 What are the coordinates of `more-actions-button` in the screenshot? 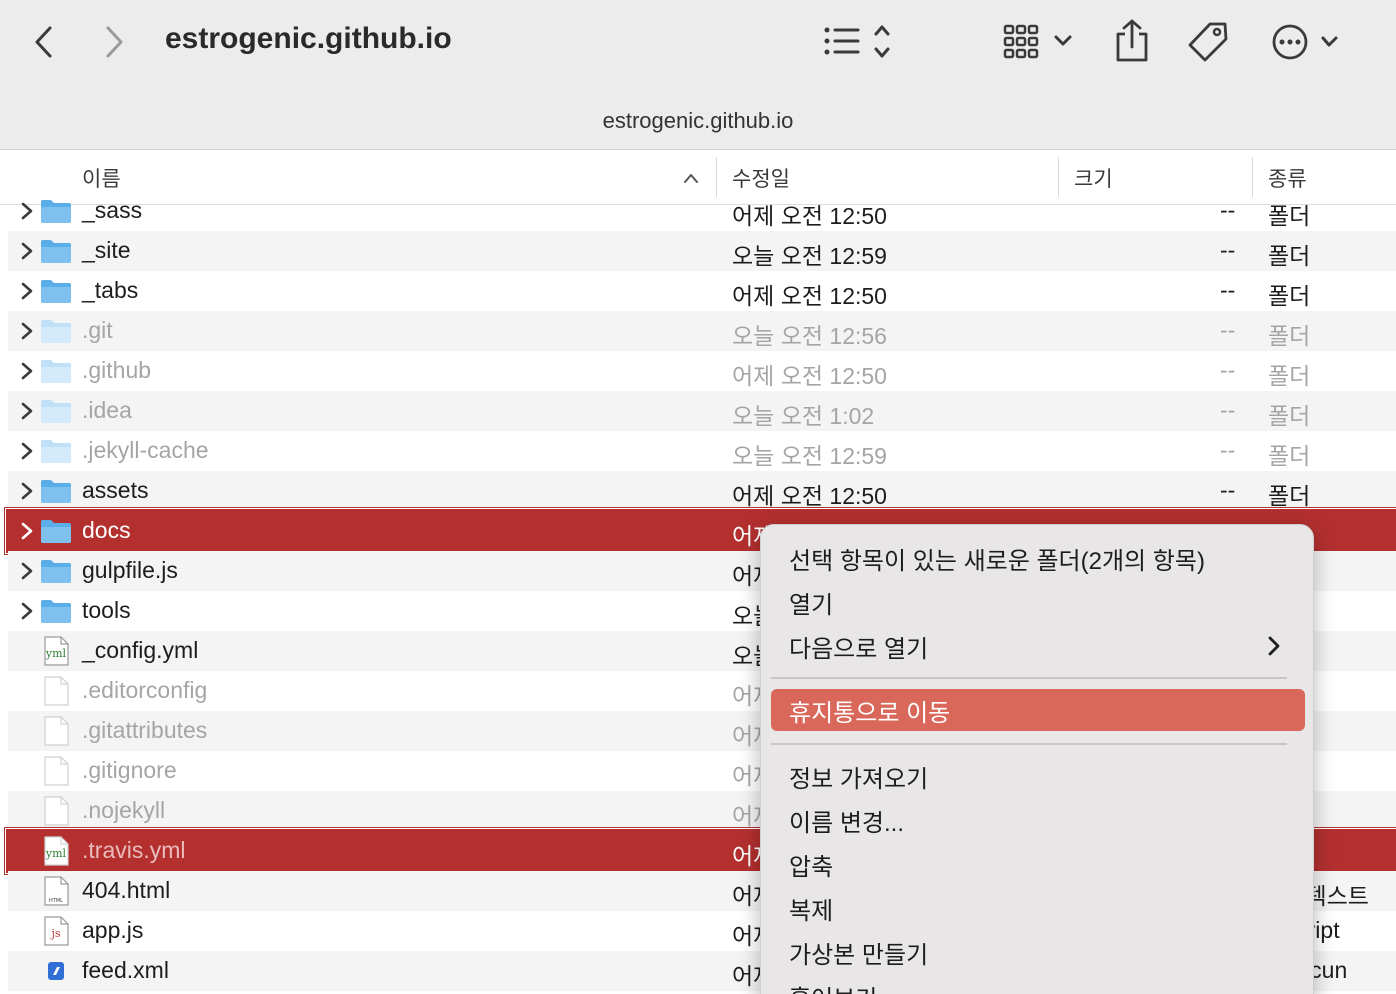 It's located at (1306, 42).